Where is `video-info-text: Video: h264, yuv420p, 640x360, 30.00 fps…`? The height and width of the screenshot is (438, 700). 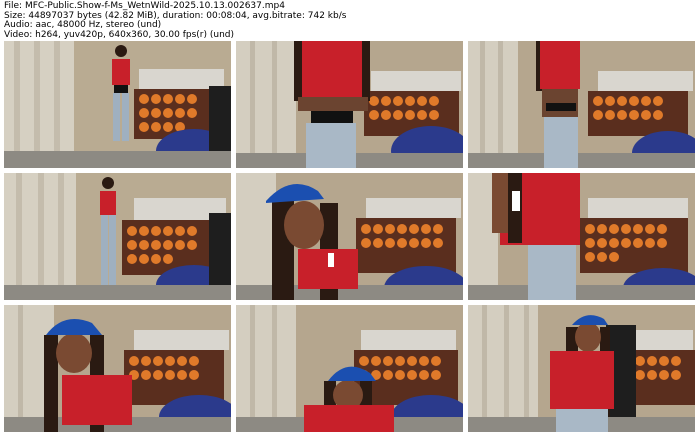
video-info-text: Video: h264, yuv420p, 640x360, 30.00 fps… is located at coordinates (119, 34).